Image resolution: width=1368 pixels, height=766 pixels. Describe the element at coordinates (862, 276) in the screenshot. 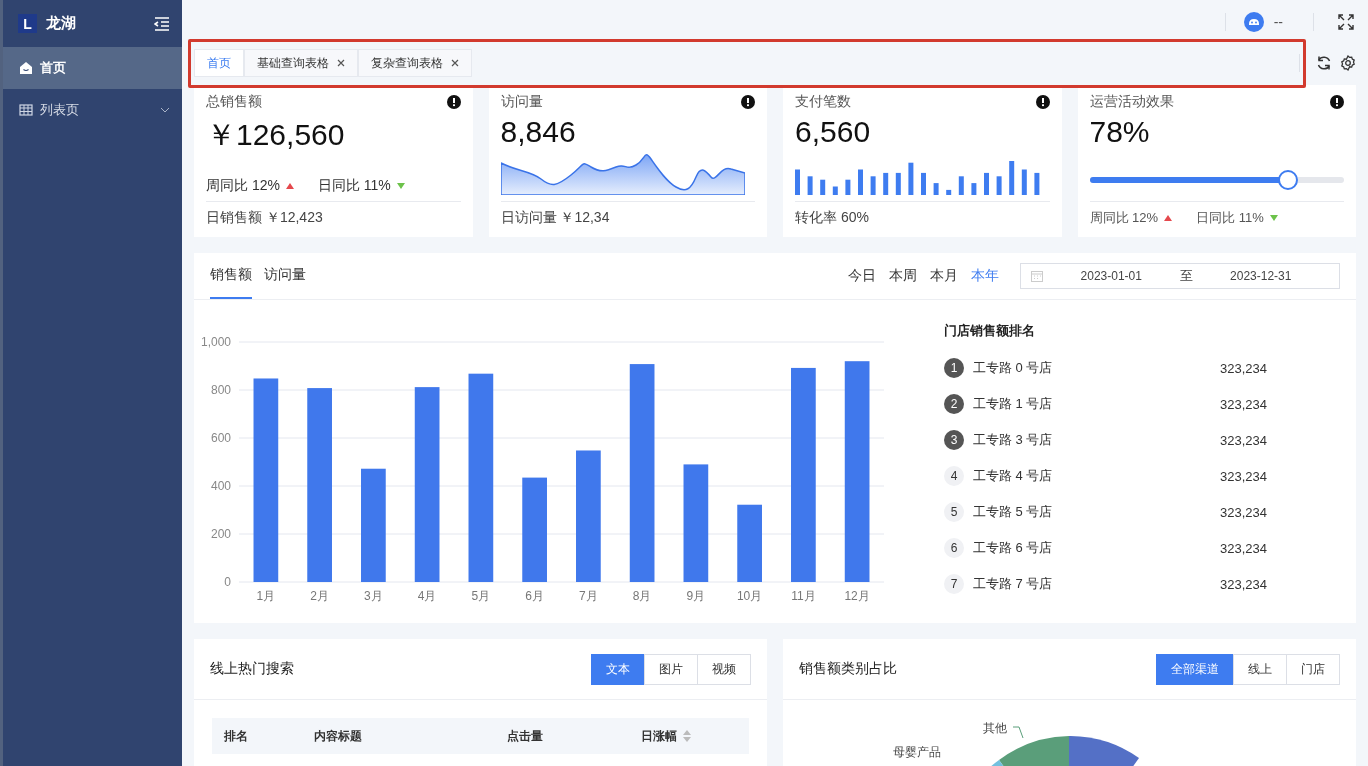

I see `range-link: 今日` at that location.